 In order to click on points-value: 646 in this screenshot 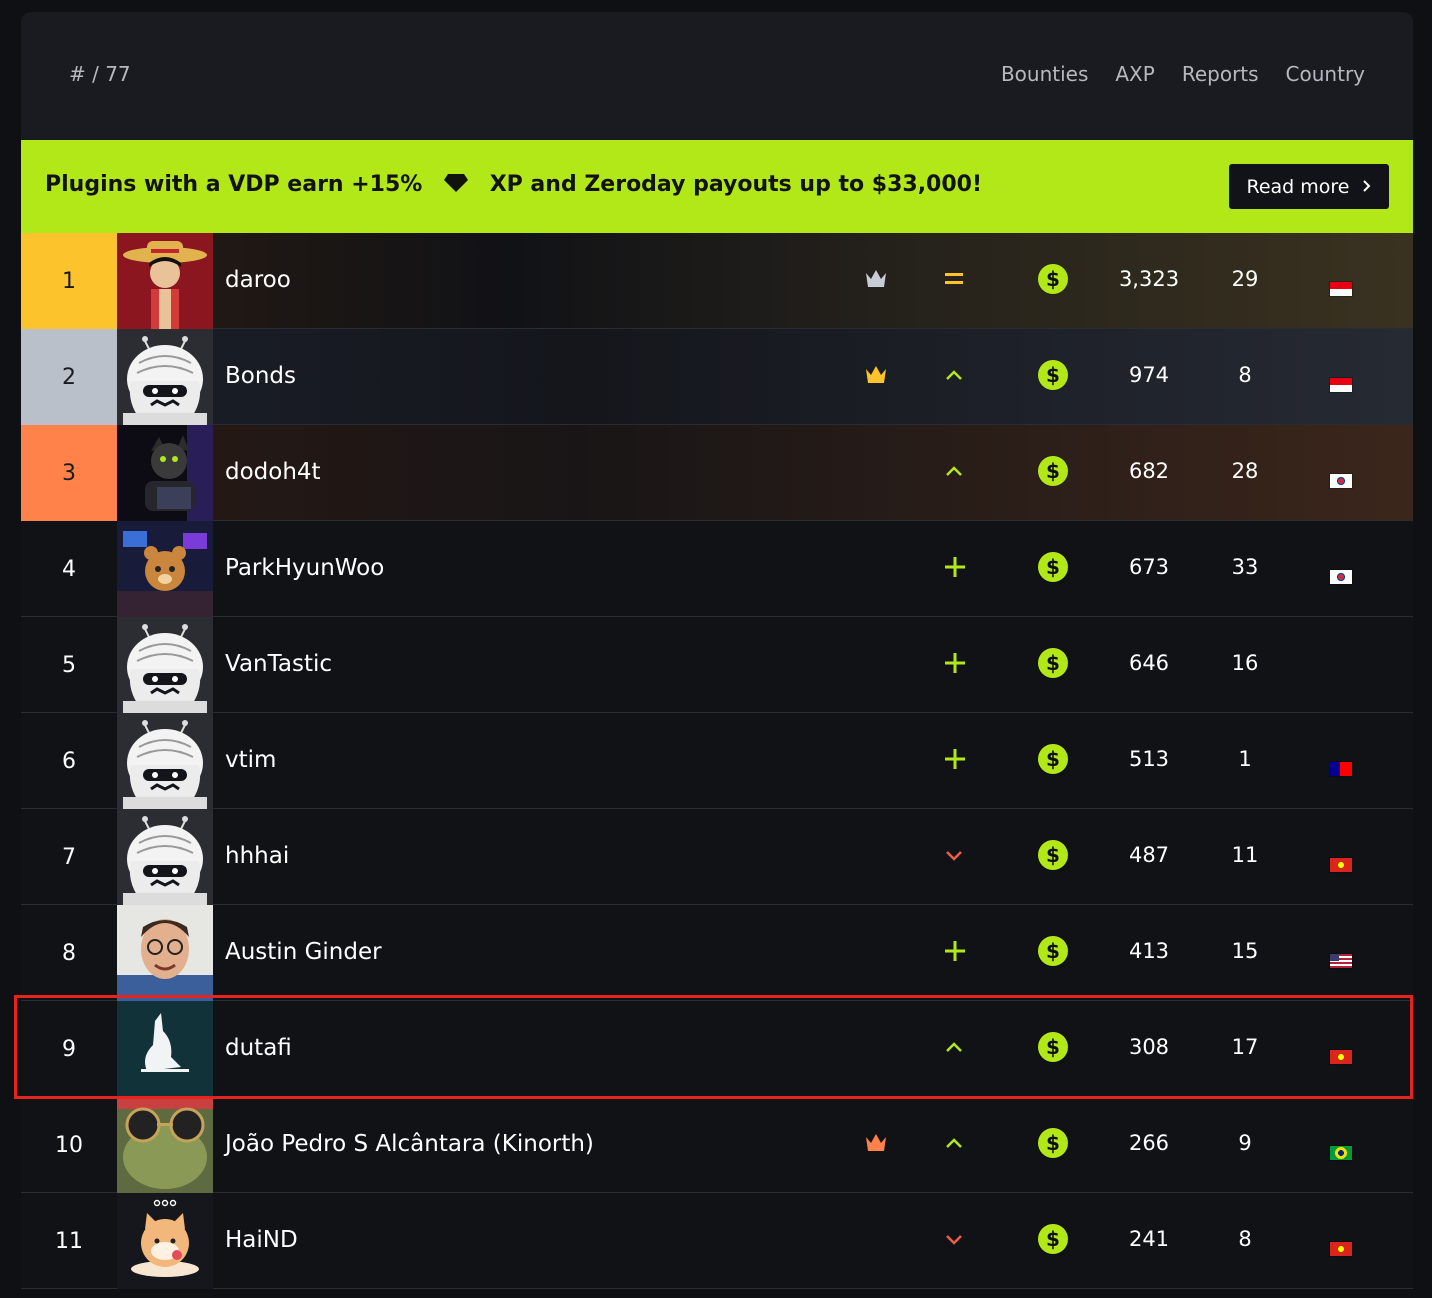, I will do `click(1149, 663)`.